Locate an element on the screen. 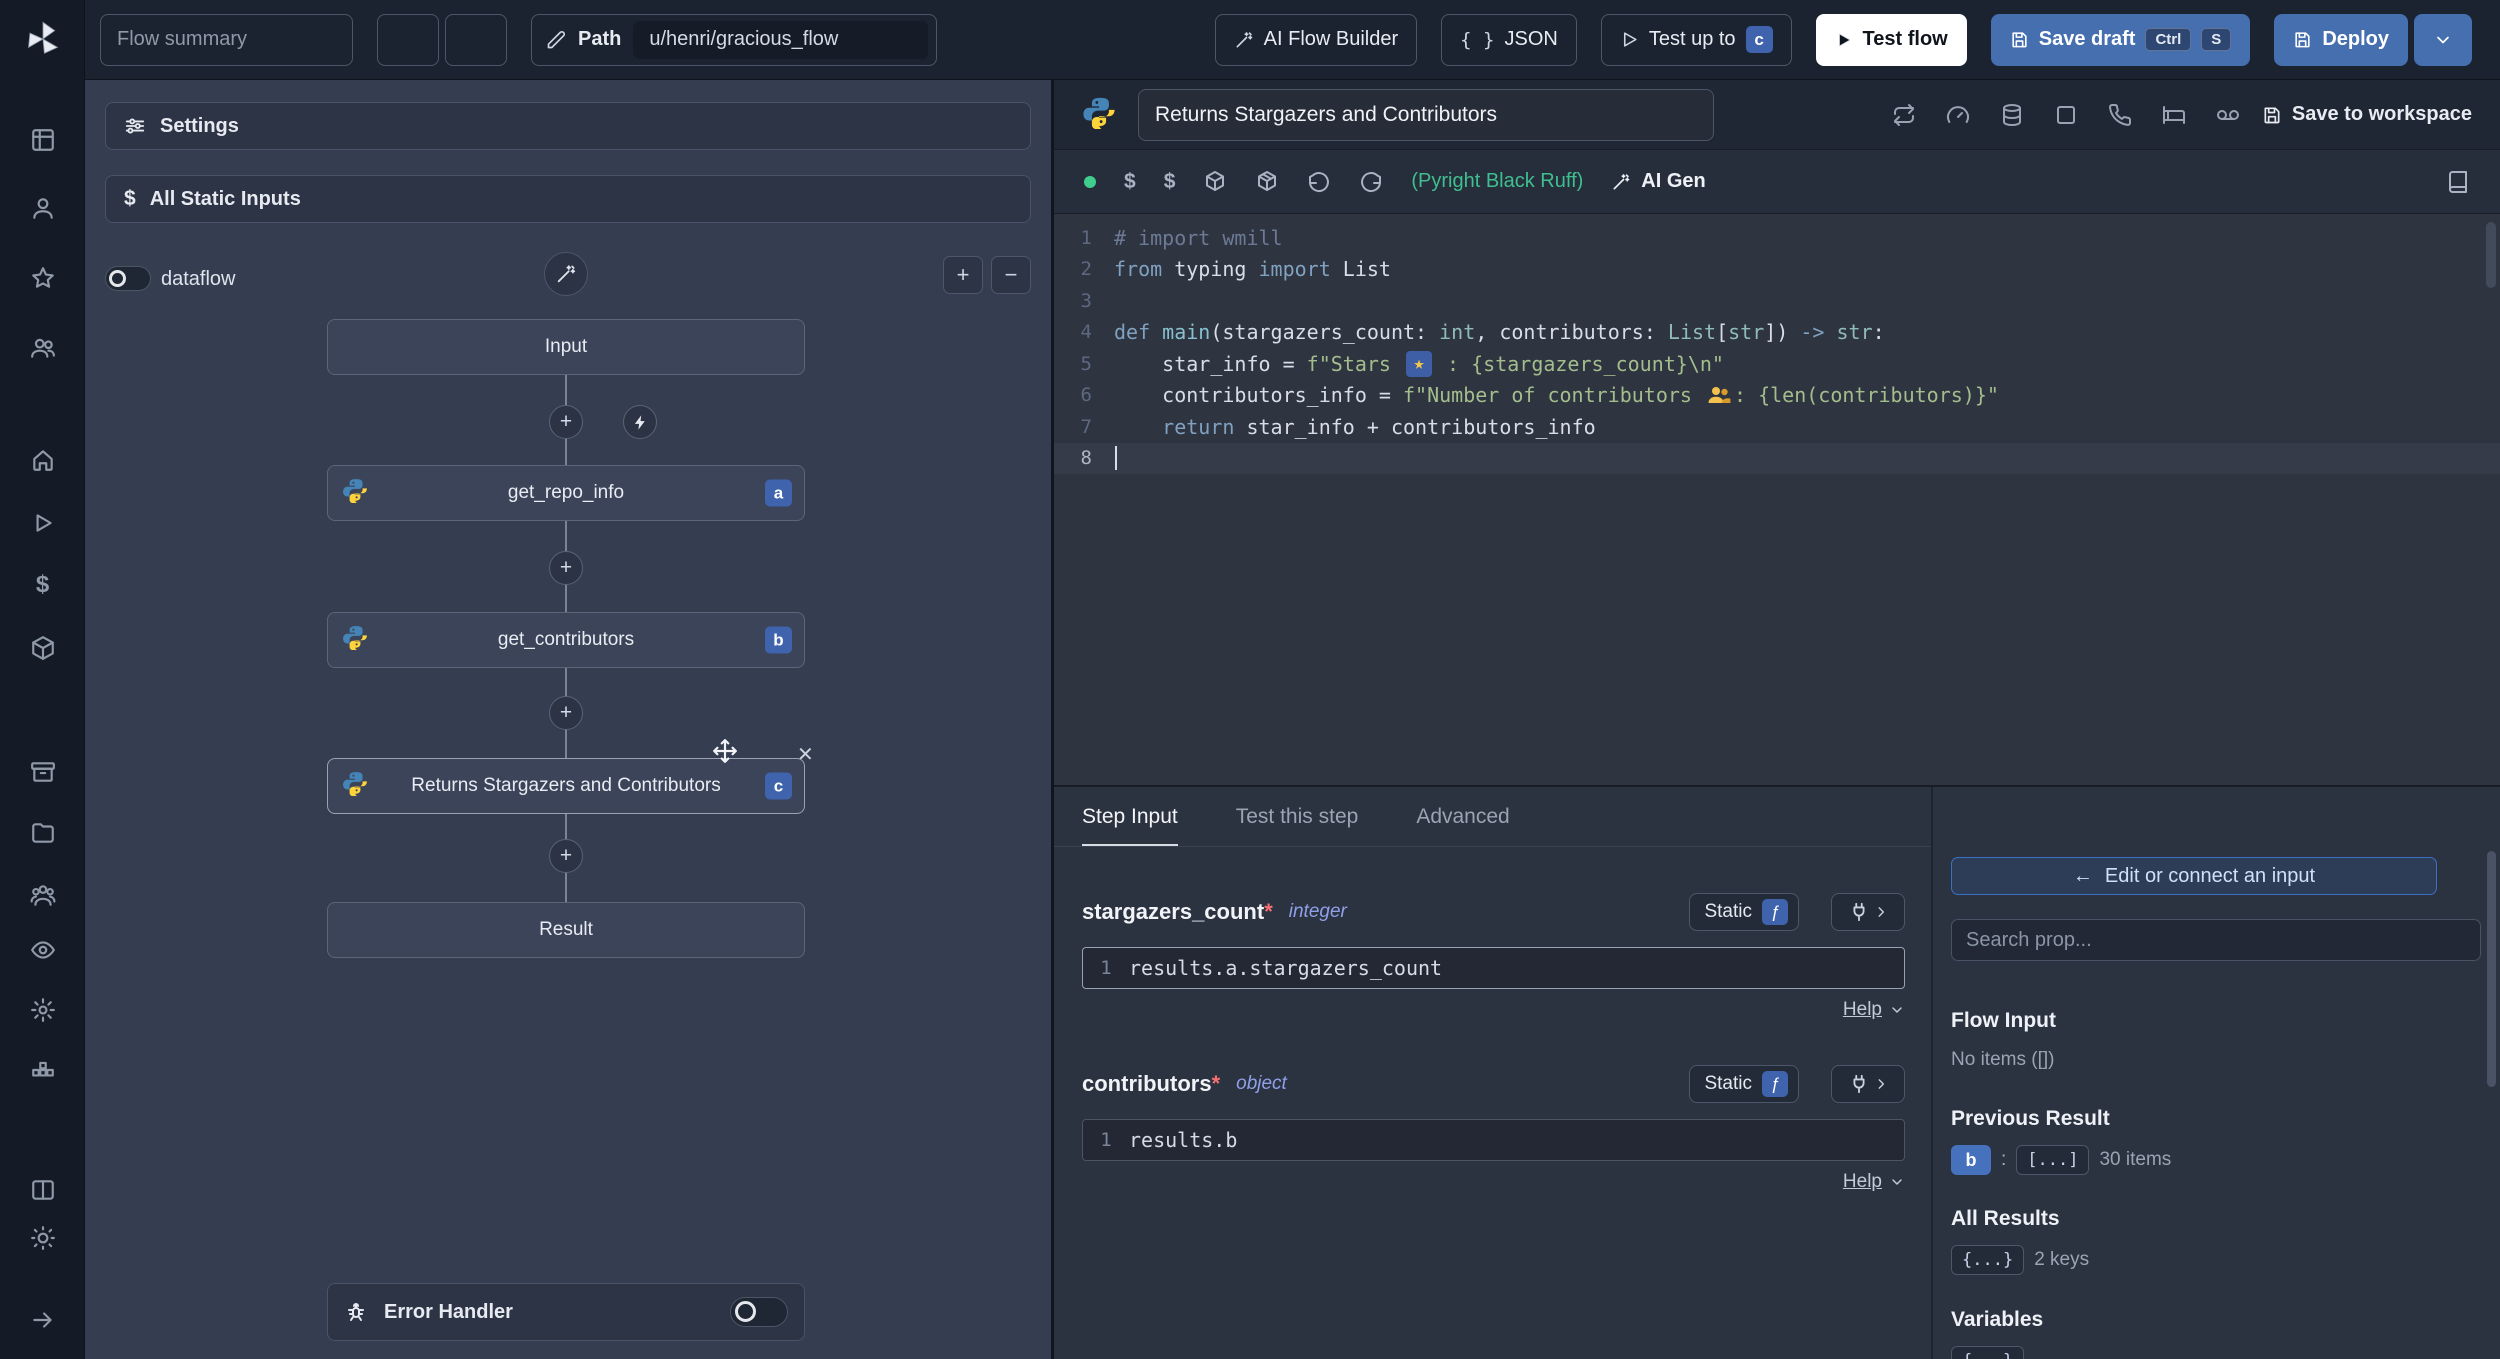 This screenshot has height=1359, width=2500. collapsed-array-badge: [...] is located at coordinates (2053, 1160).